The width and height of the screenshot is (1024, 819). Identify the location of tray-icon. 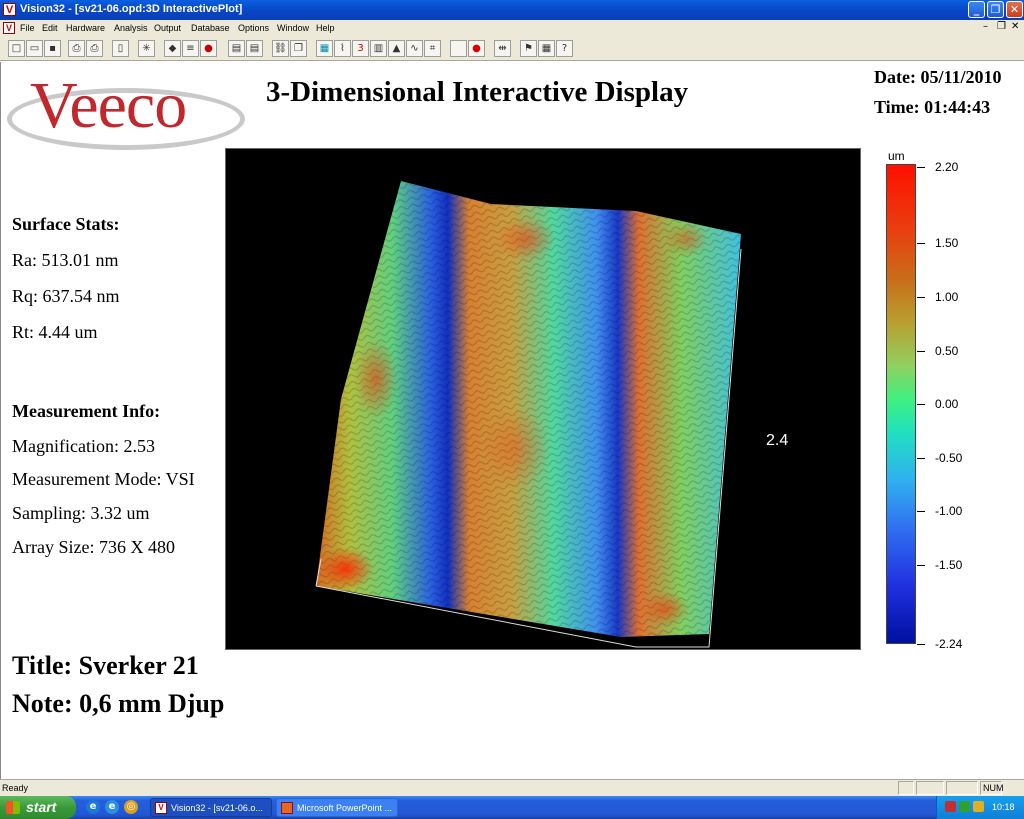
(978, 806).